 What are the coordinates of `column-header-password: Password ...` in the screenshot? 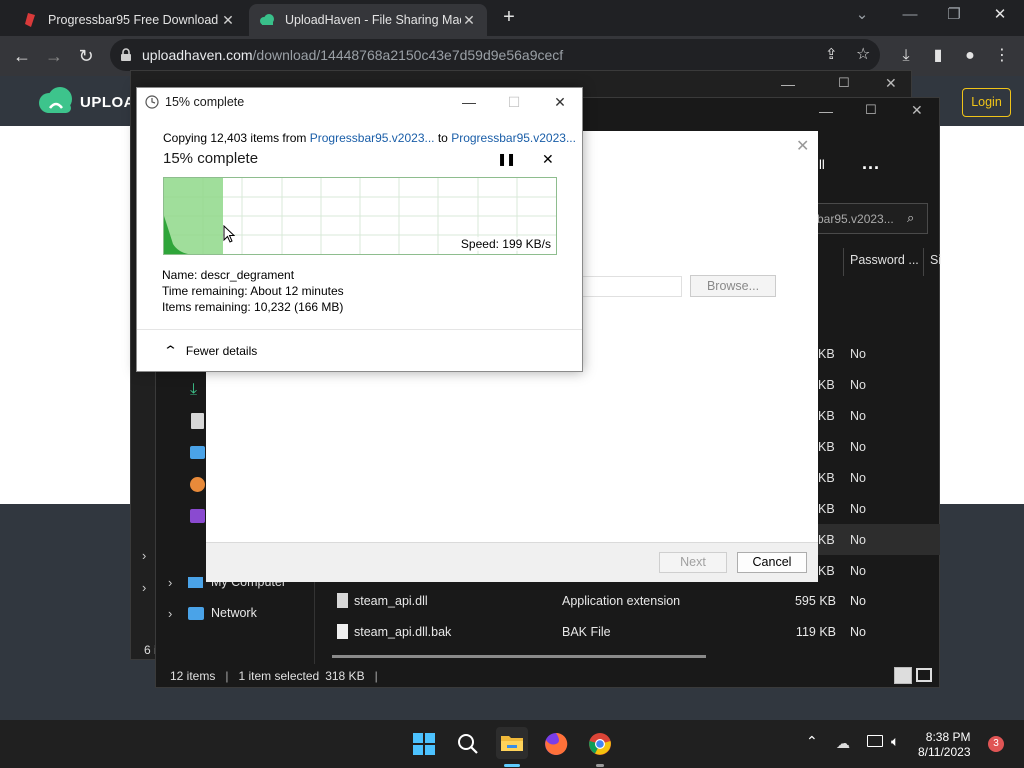 It's located at (884, 260).